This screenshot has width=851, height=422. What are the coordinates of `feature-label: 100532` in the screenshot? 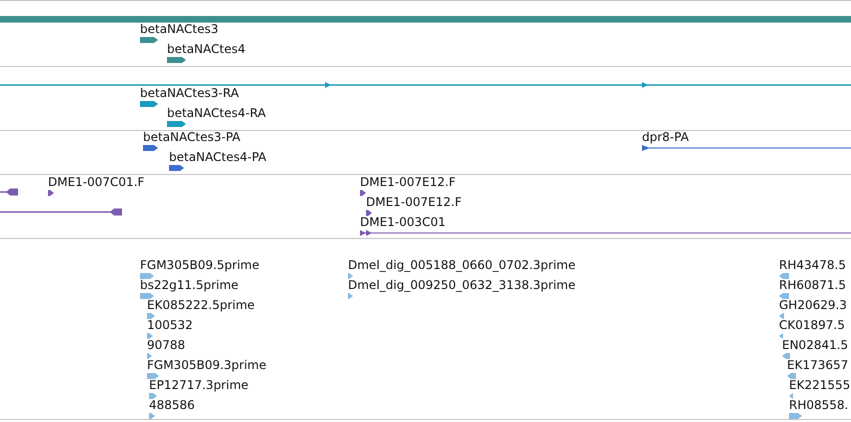 It's located at (170, 325).